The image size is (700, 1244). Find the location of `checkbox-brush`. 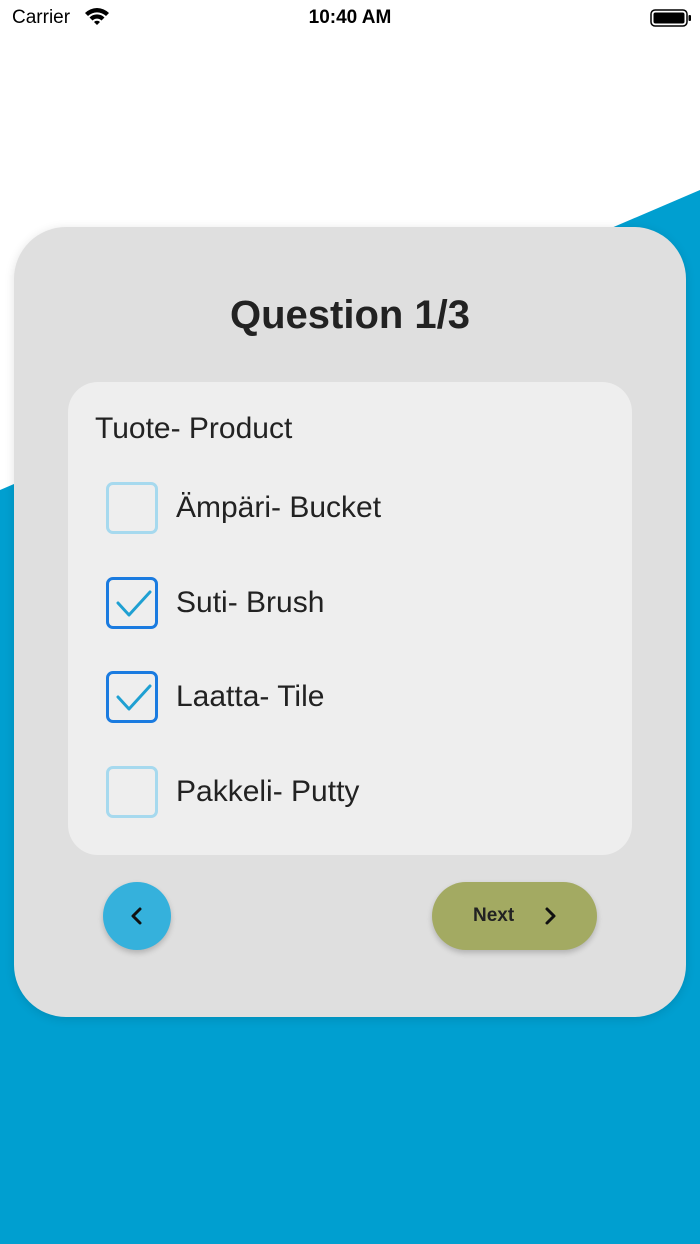

checkbox-brush is located at coordinates (132, 603).